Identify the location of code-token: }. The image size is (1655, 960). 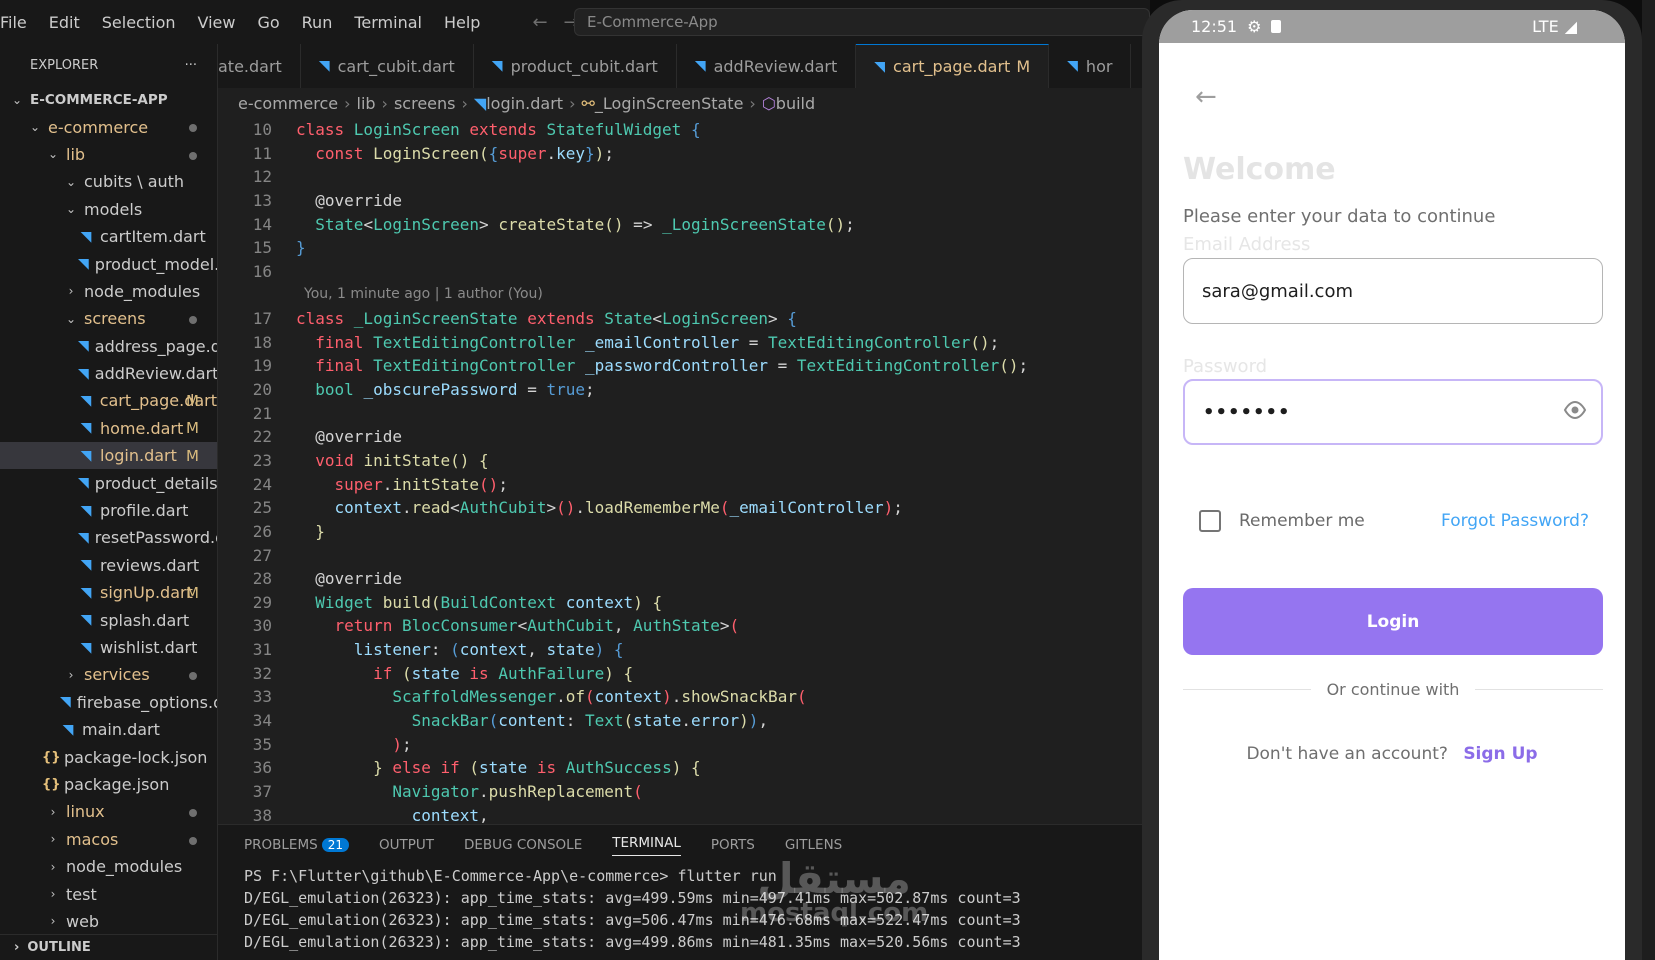
(383, 768).